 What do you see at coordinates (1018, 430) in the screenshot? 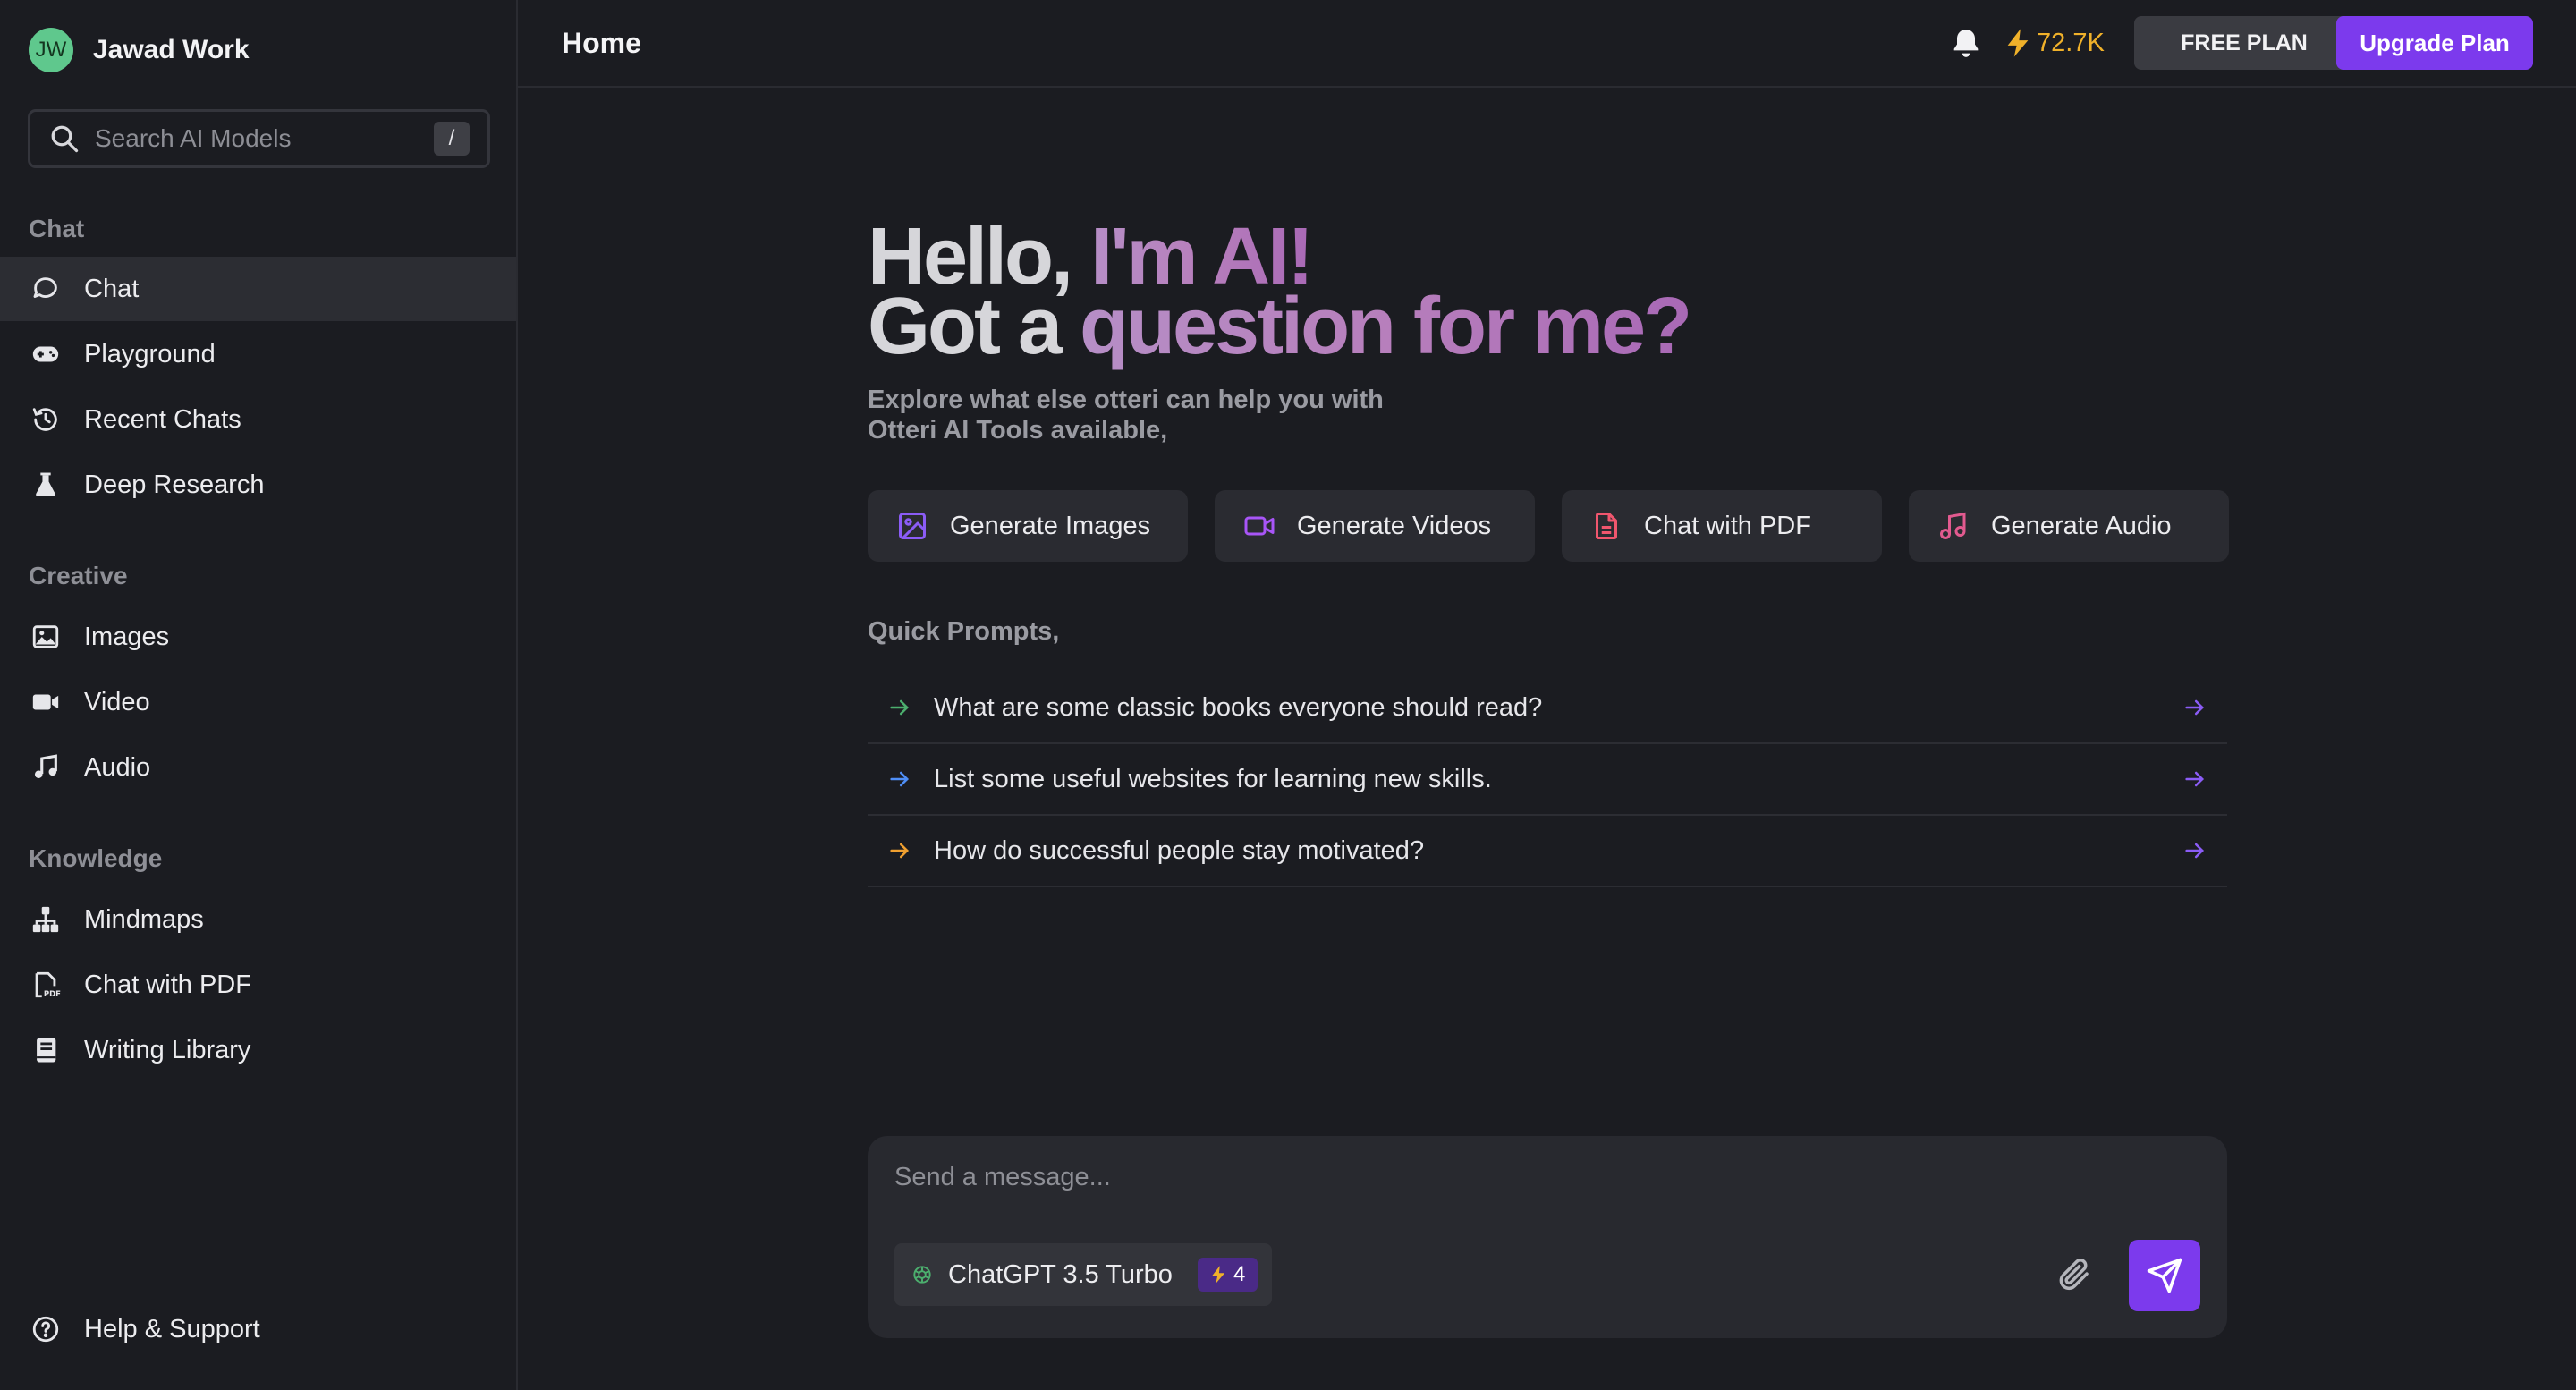
I see `hero-subtitle-tools: Otteri AI Tools available,` at bounding box center [1018, 430].